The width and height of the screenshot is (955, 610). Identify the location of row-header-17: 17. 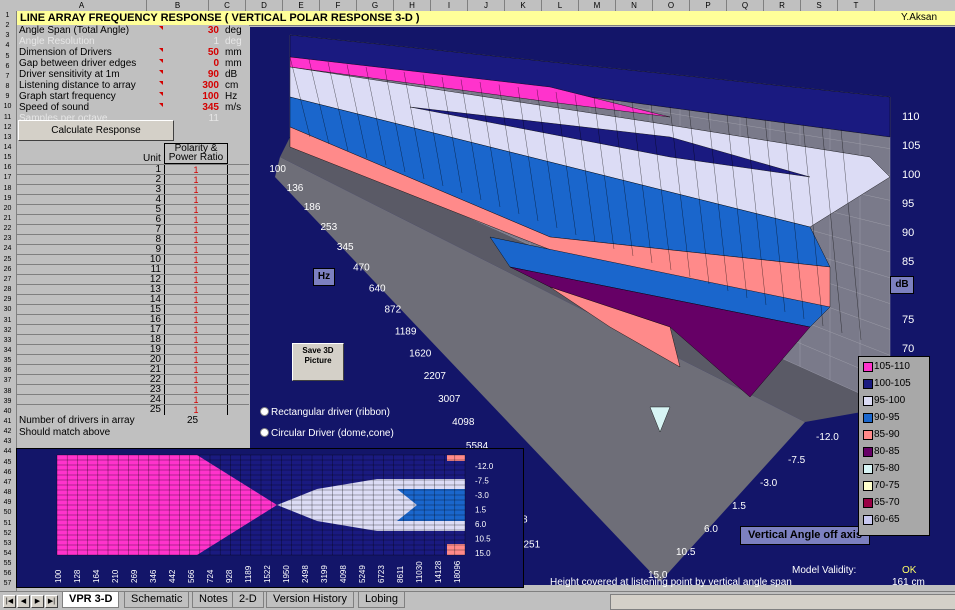
(7, 178).